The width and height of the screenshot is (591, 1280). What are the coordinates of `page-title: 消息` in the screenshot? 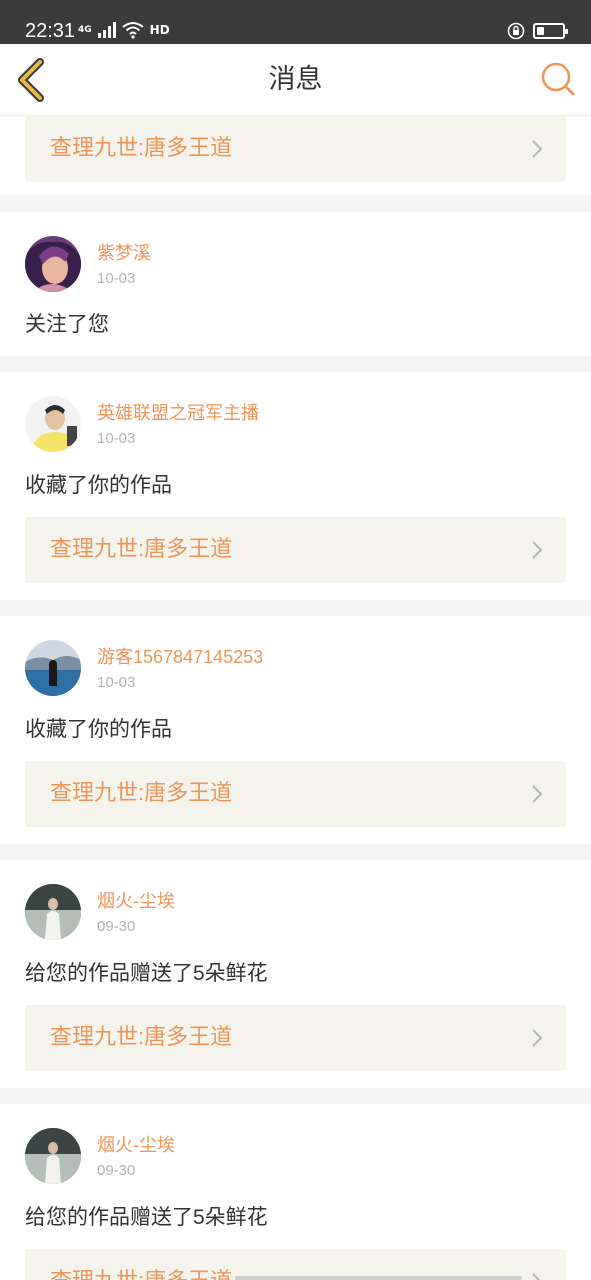 It's located at (295, 79).